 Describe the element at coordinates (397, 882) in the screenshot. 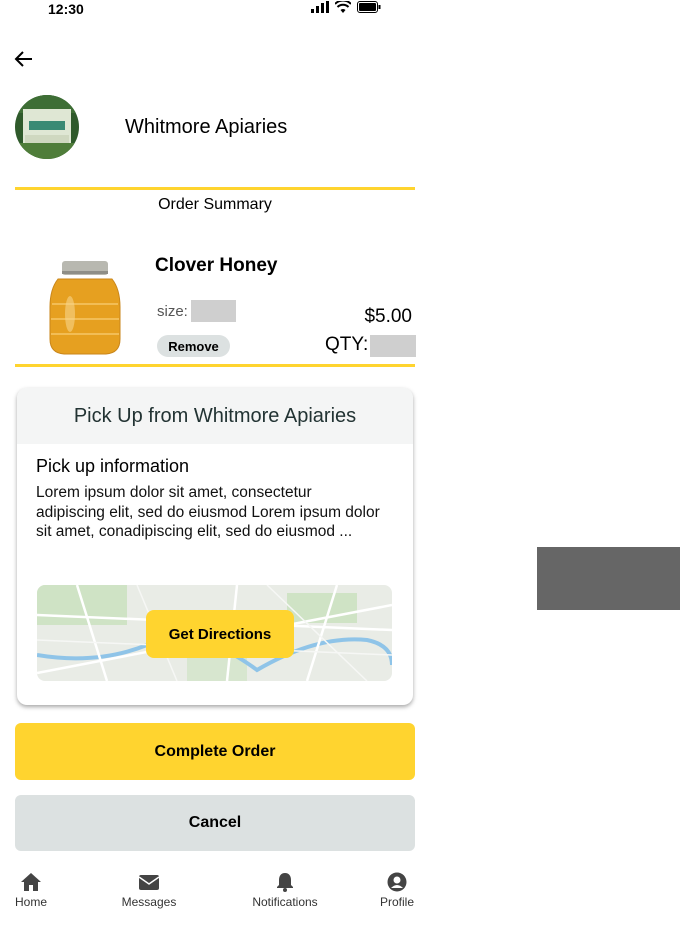

I see `user-circle-icon` at that location.